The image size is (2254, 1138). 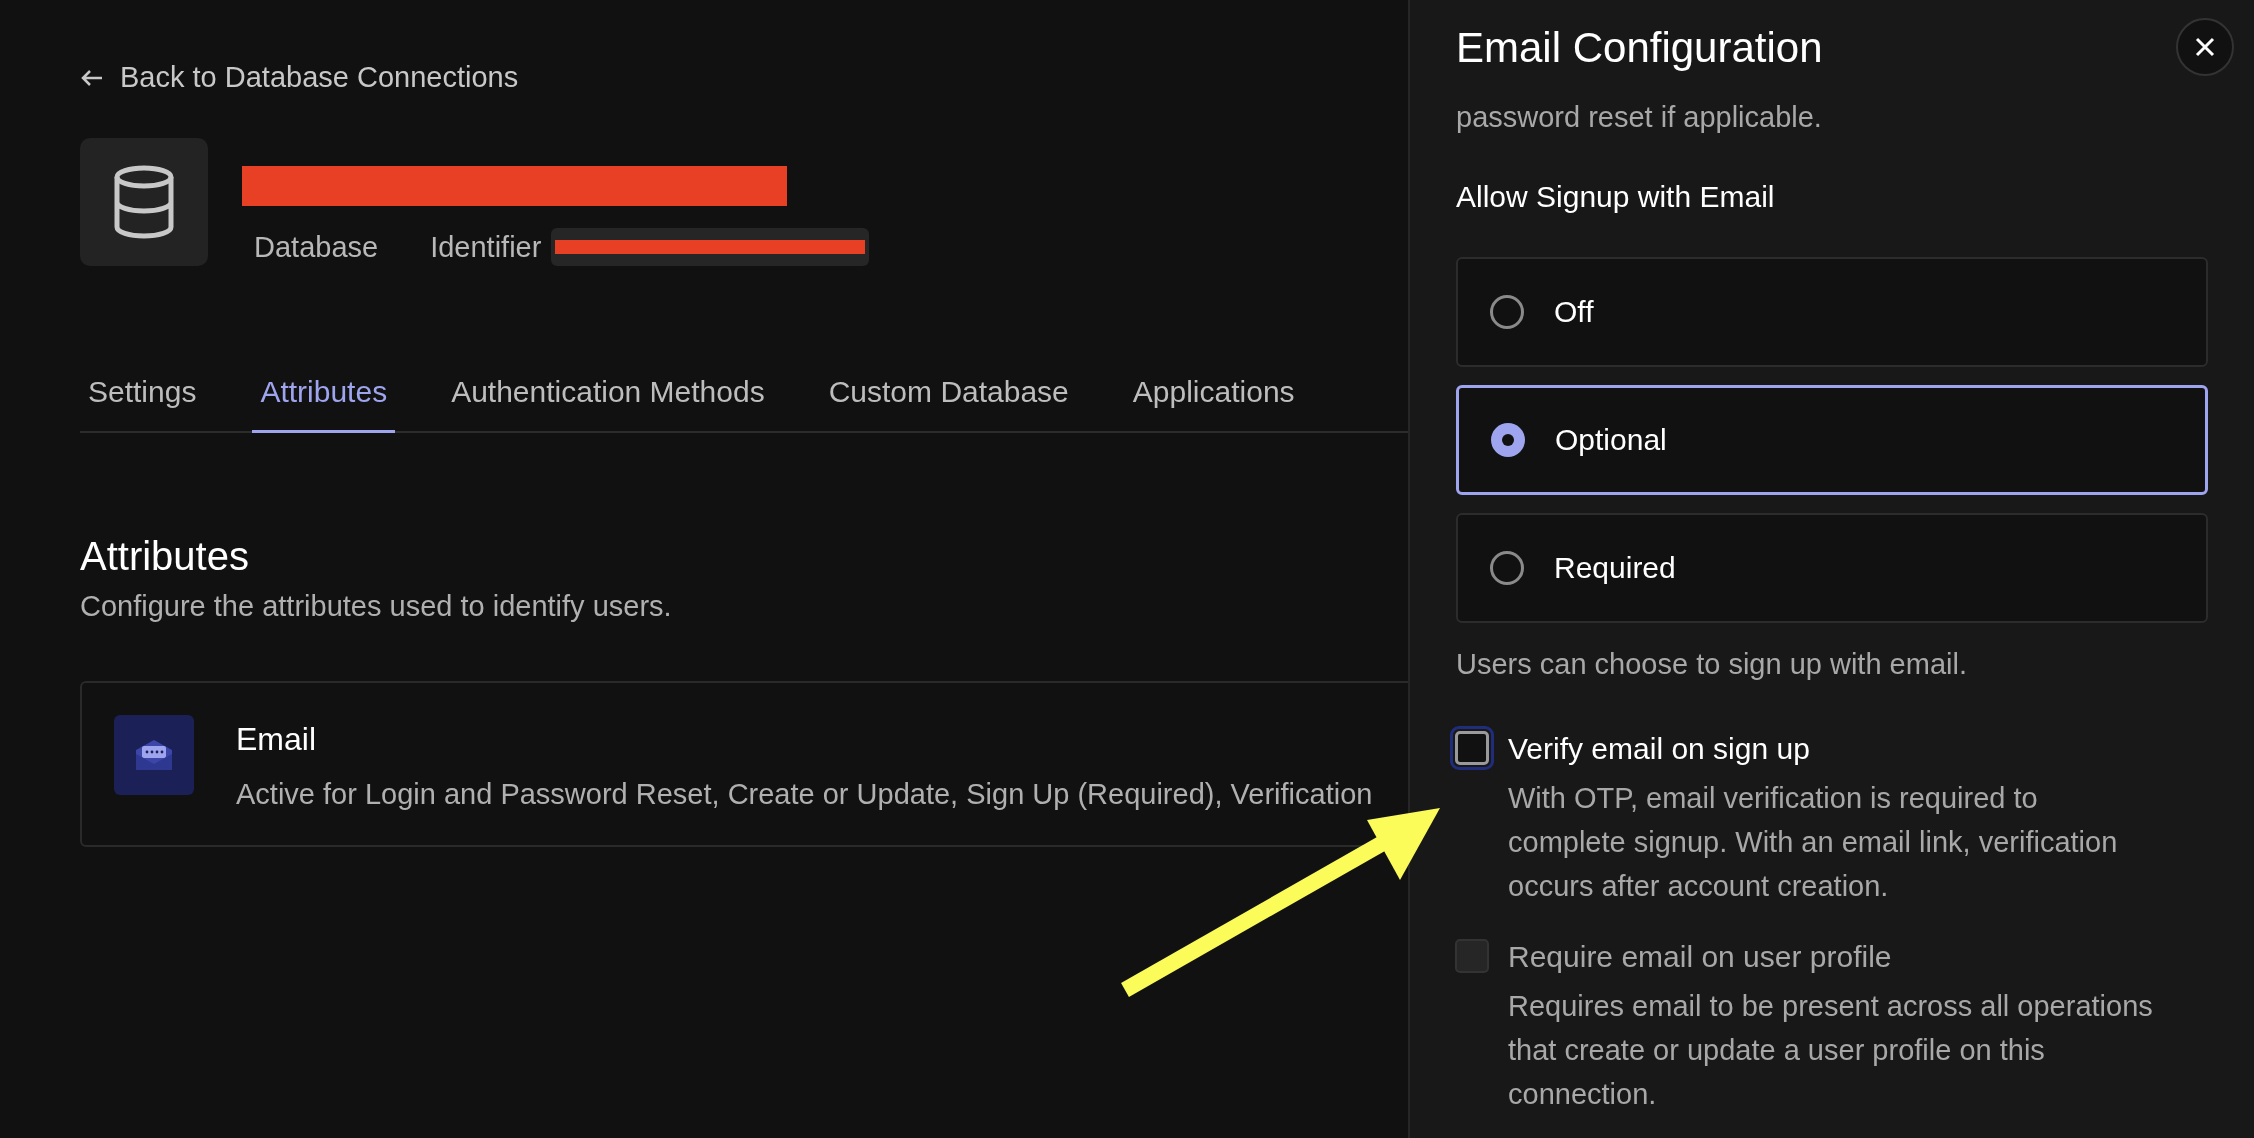 What do you see at coordinates (1611, 440) in the screenshot?
I see `radio-label: Optional` at bounding box center [1611, 440].